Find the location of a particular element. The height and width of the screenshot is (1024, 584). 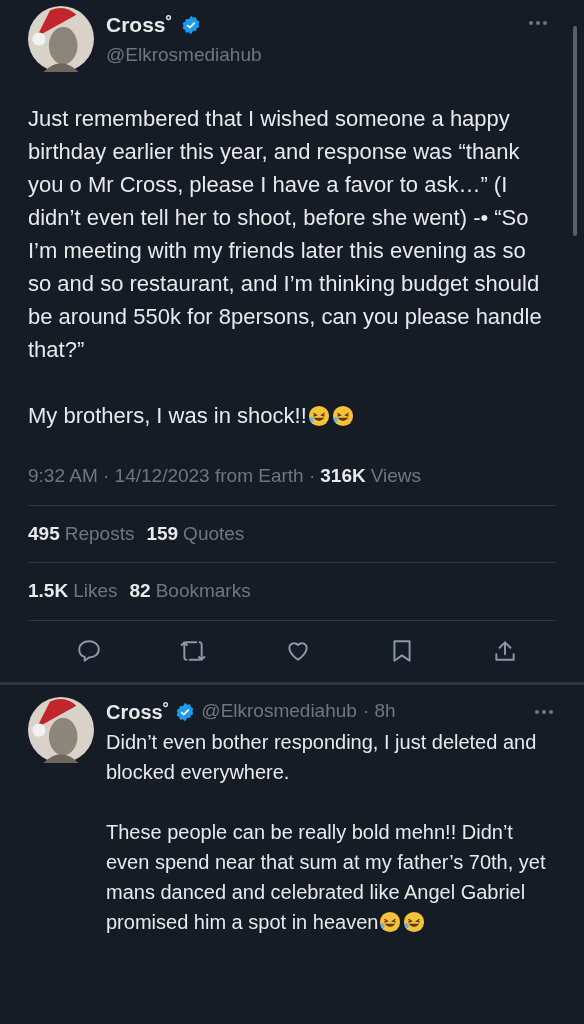

timestamp: 9:32 AM · 14/12/2023 from Earth · is located at coordinates (172, 476).